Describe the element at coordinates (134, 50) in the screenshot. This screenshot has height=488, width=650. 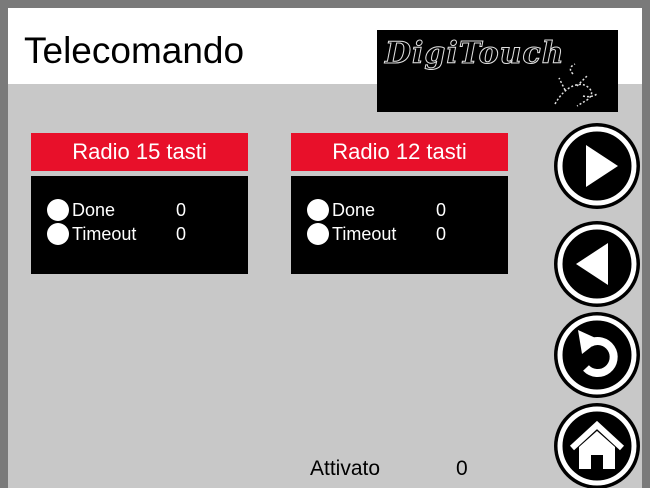
I see `page-title: Telecomando` at that location.